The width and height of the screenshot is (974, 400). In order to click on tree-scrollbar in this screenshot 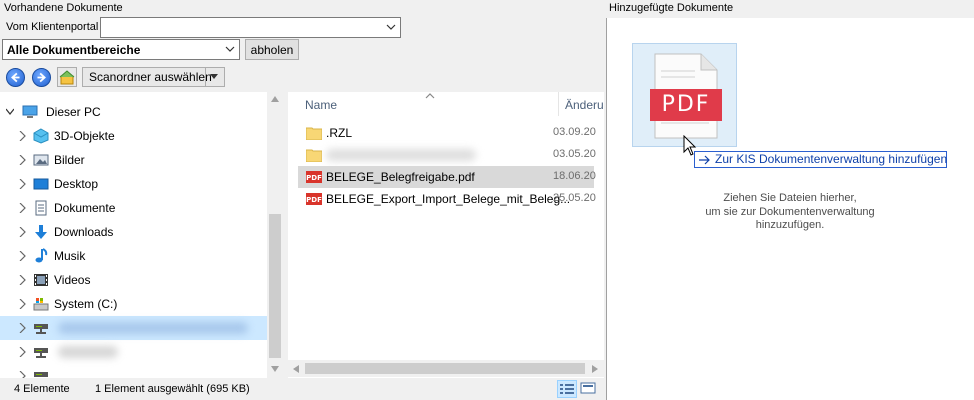, I will do `click(275, 235)`.